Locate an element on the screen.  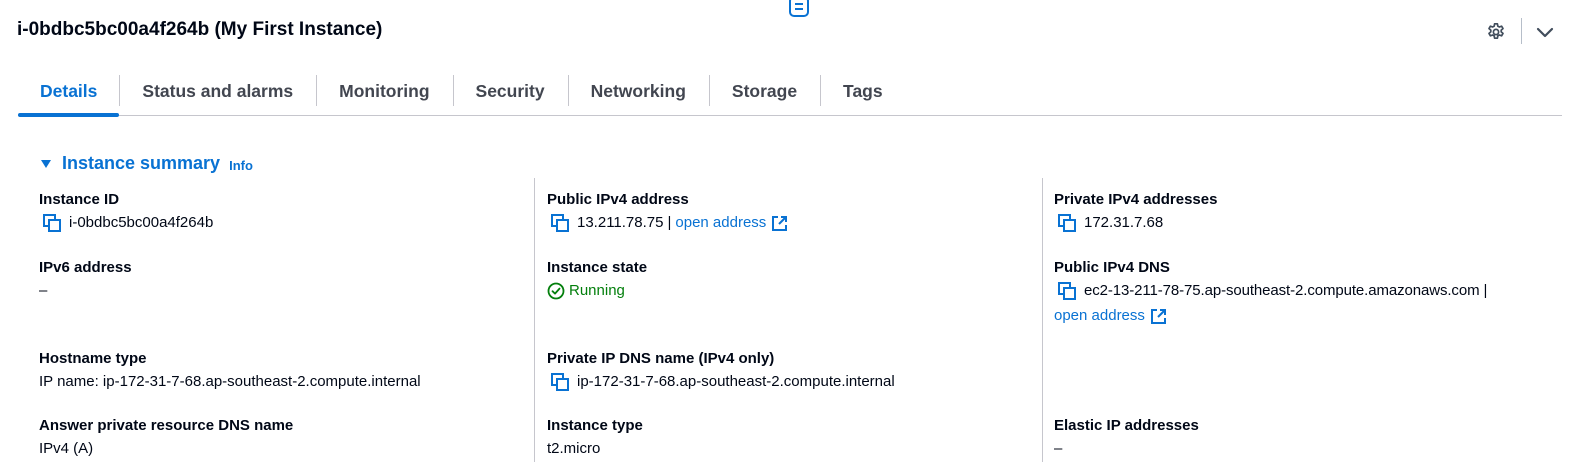
instance-state-field: Instance state Running is located at coordinates (787, 279).